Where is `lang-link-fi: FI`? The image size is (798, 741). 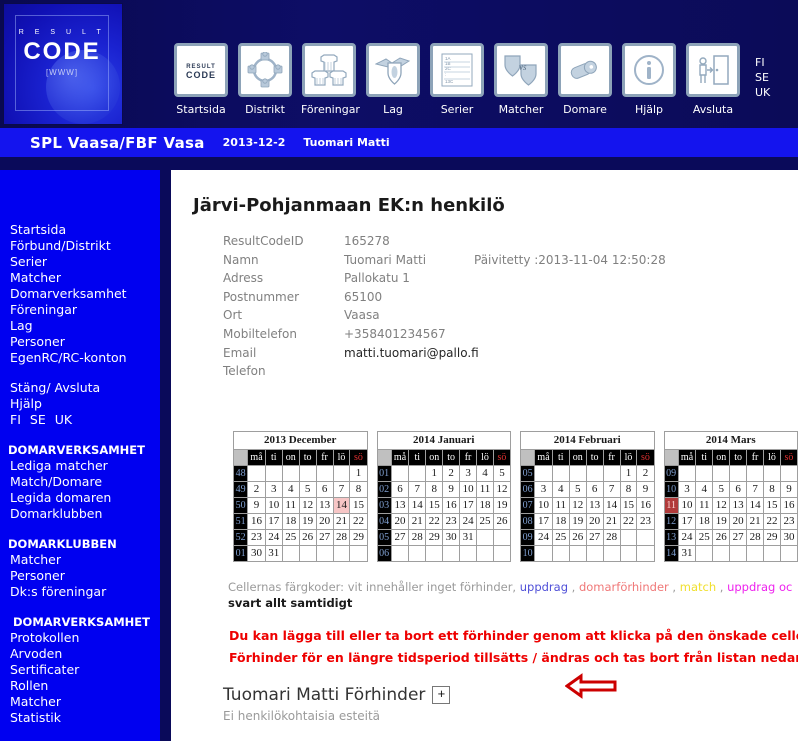 lang-link-fi: FI is located at coordinates (762, 62).